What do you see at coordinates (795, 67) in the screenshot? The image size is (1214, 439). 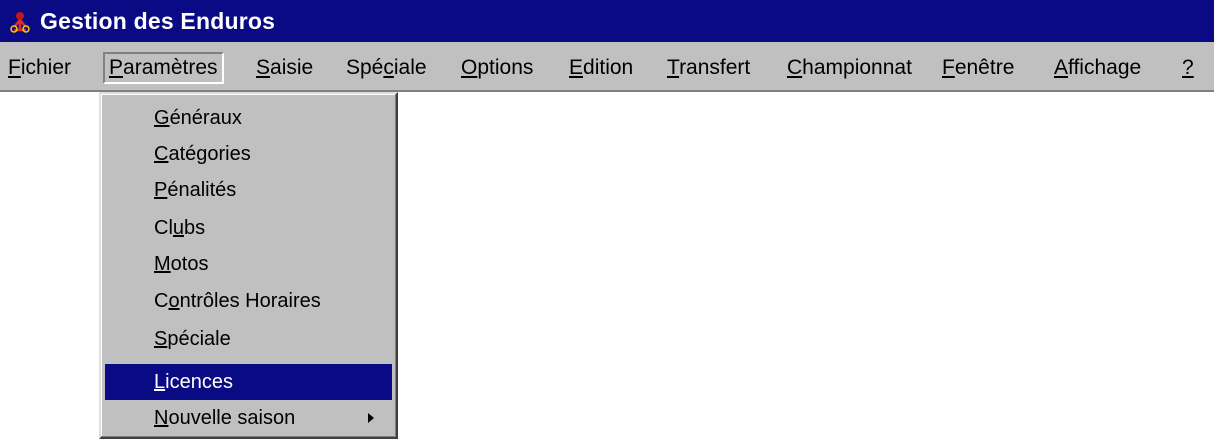 I see `menu-label-key: C` at bounding box center [795, 67].